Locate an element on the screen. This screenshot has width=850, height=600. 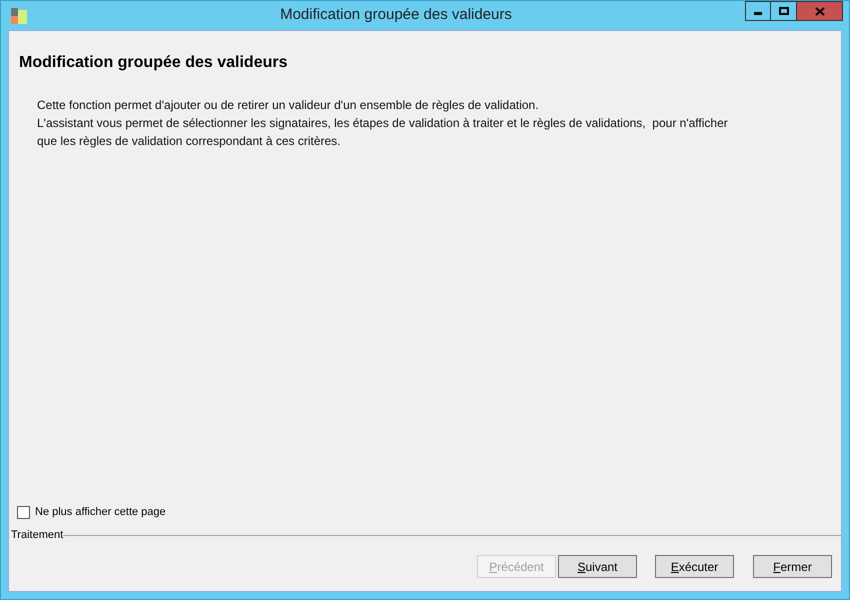
close-button is located at coordinates (820, 11).